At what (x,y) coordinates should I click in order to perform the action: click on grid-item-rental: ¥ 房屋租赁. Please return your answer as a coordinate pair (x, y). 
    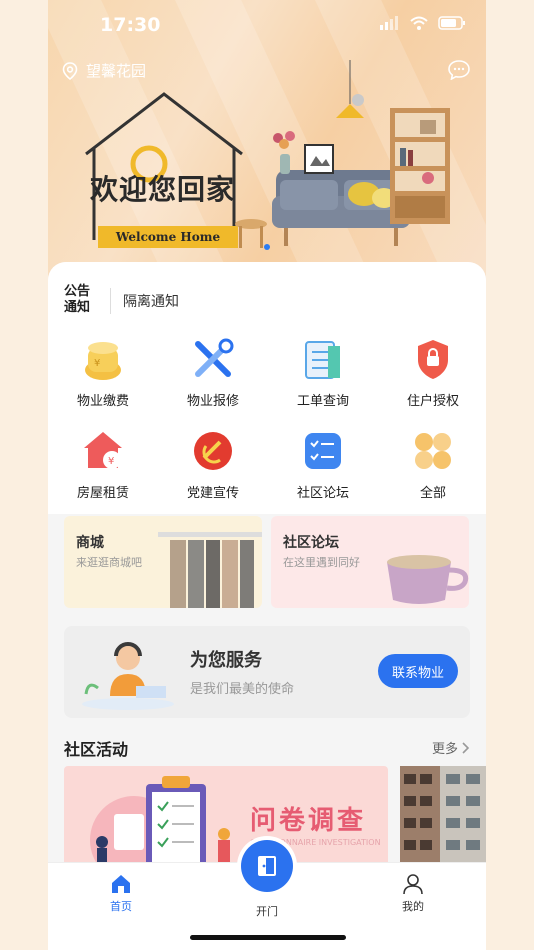
    Looking at the image, I should click on (103, 464).